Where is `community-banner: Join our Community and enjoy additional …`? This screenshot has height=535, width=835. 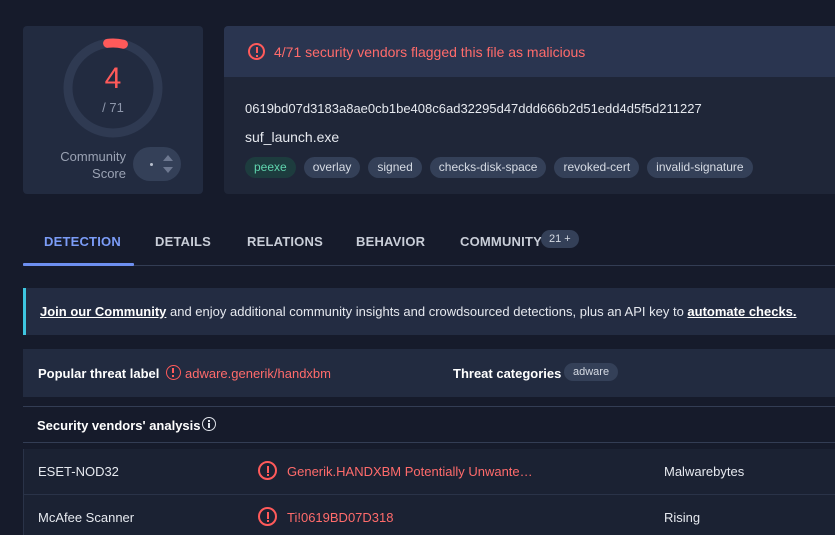 community-banner: Join our Community and enjoy additional … is located at coordinates (429, 311).